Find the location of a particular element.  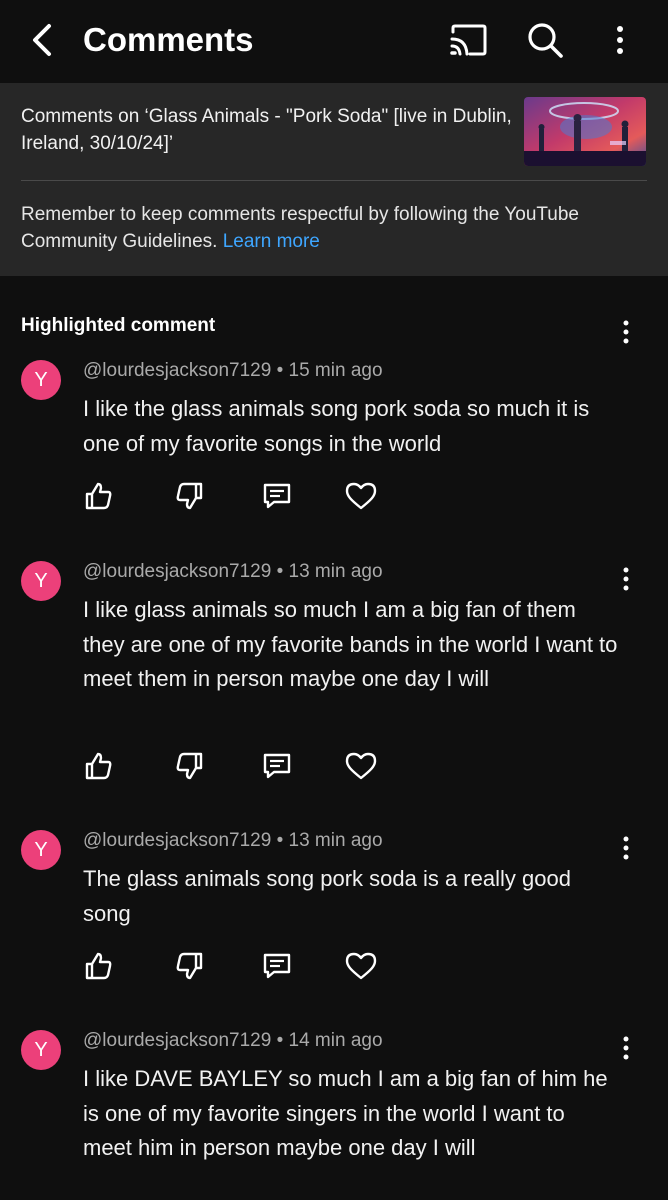

page-title: Comments is located at coordinates (168, 39).